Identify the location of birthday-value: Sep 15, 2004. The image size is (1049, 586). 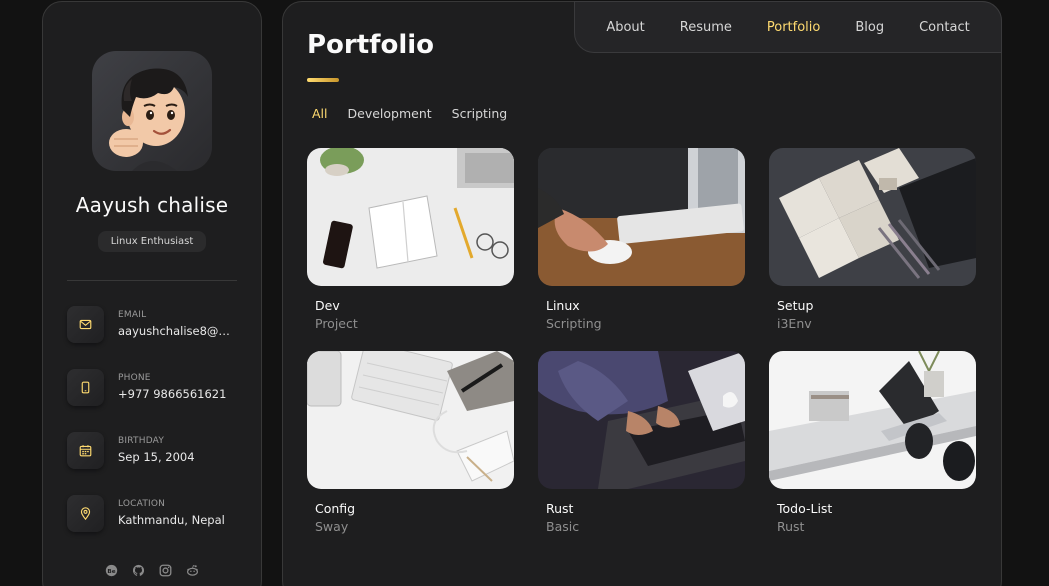
(156, 457).